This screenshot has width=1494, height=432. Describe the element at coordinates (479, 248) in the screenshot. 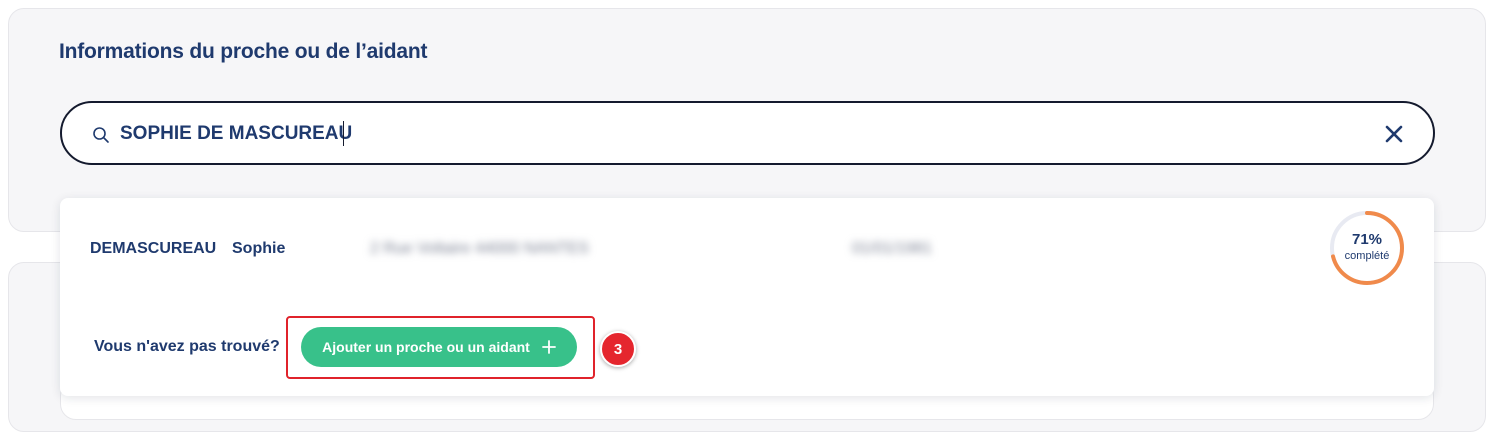

I see `result-address: 2 Rue Voltaire 44000 NANTES` at that location.